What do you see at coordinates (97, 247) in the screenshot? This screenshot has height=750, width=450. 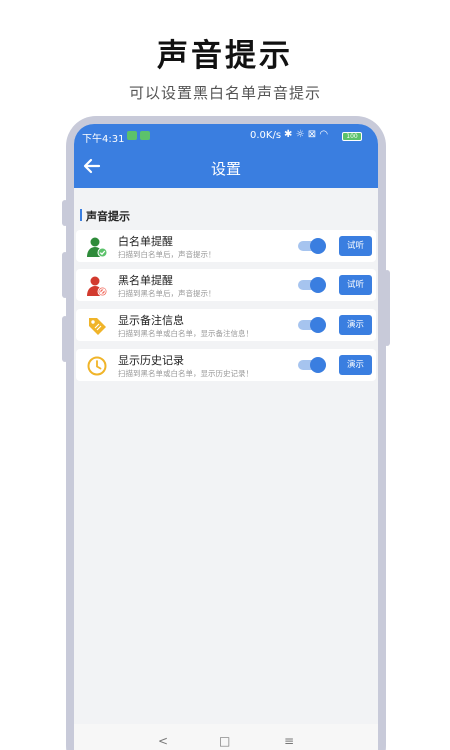 I see `user-check-icon` at bounding box center [97, 247].